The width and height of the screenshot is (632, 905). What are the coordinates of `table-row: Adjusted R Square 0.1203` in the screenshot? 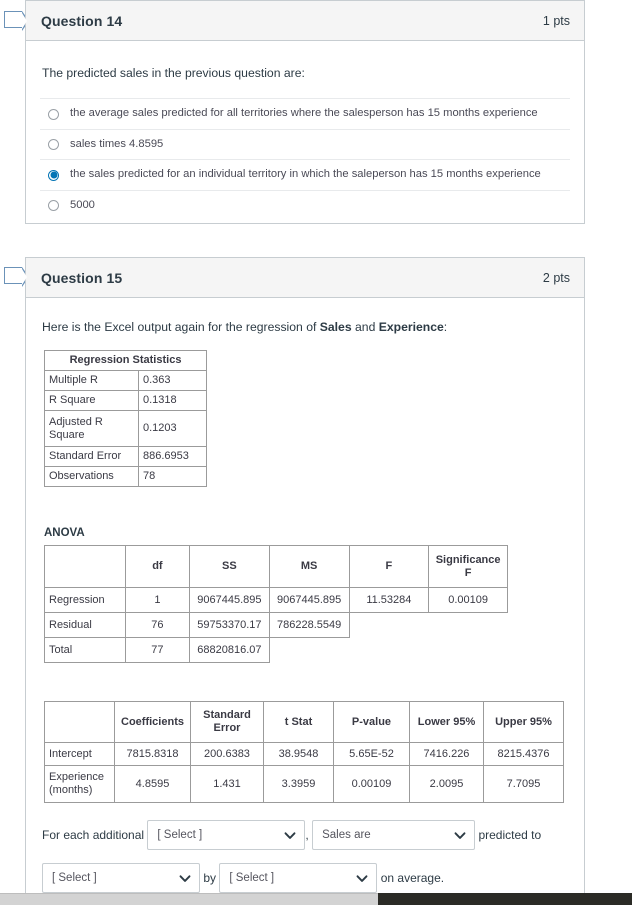 It's located at (125, 428).